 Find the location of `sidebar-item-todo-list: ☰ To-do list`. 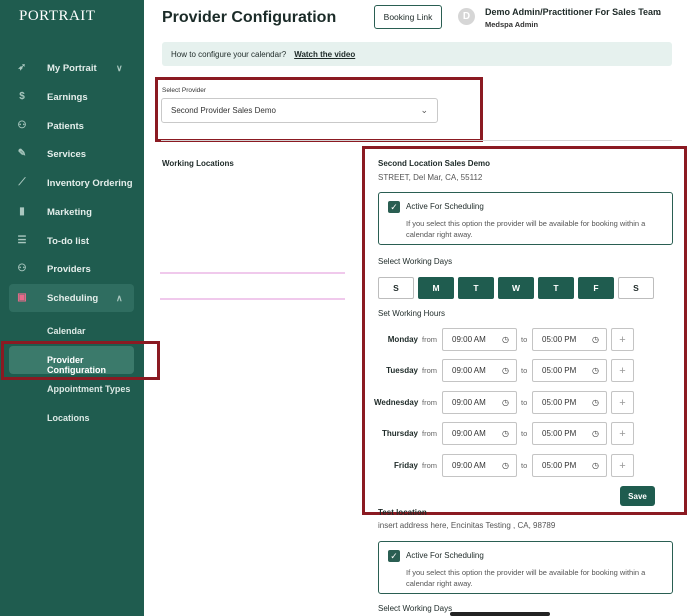

sidebar-item-todo-list: ☰ To-do list is located at coordinates (72, 241).